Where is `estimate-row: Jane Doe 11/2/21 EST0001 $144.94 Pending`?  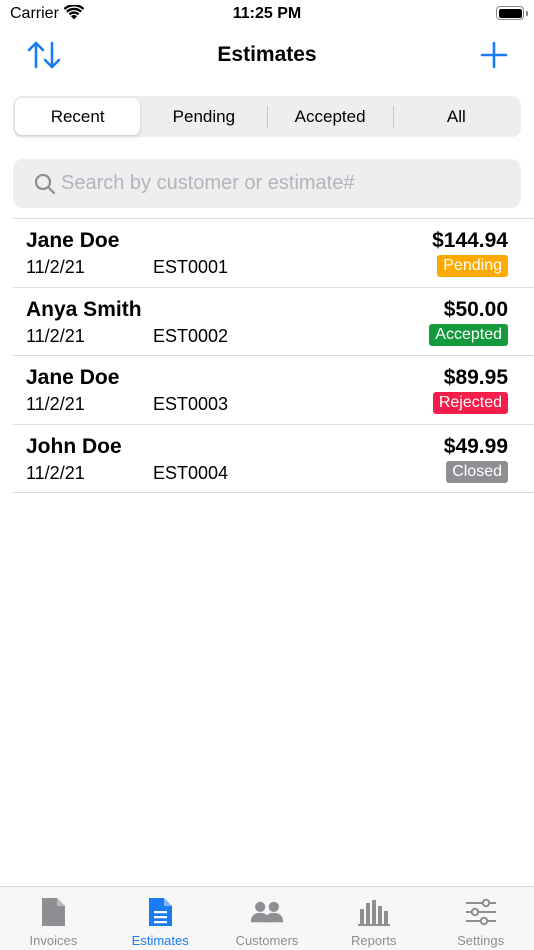 estimate-row: Jane Doe 11/2/21 EST0001 $144.94 Pending is located at coordinates (273, 253).